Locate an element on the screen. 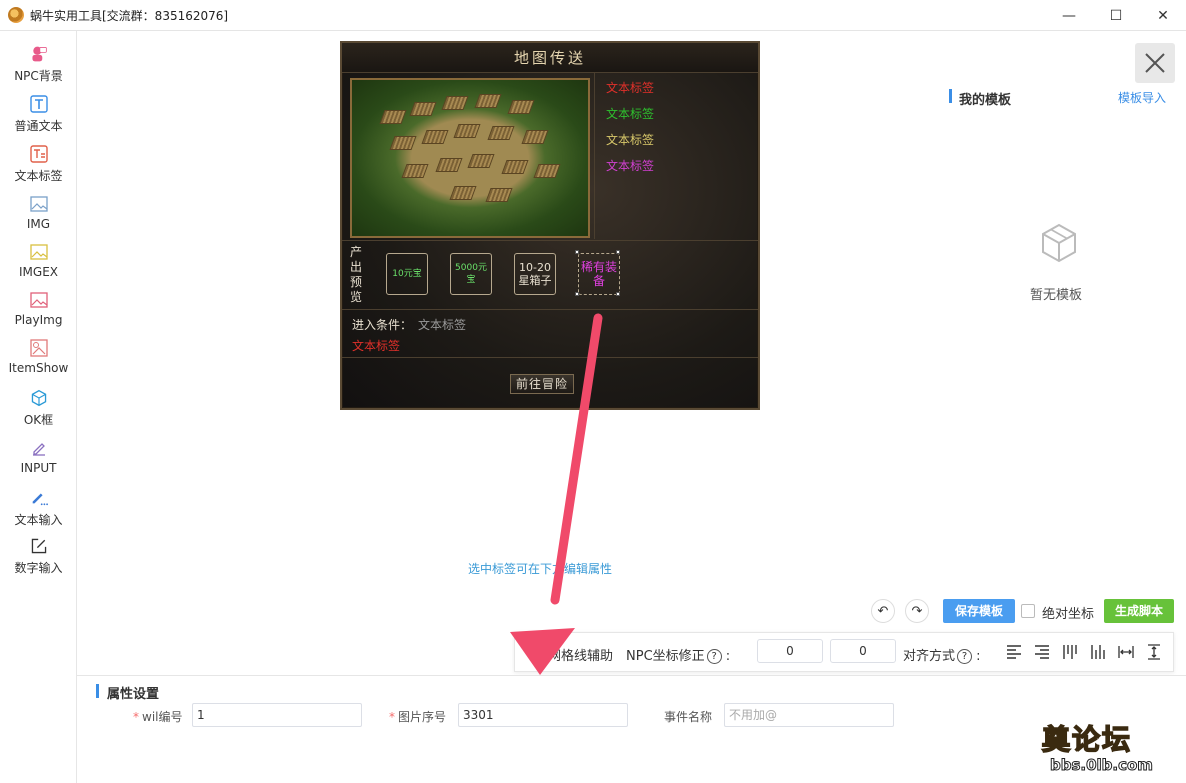 The image size is (1186, 783). grid-helper-toggle: 网格线辅助 is located at coordinates (580, 654).